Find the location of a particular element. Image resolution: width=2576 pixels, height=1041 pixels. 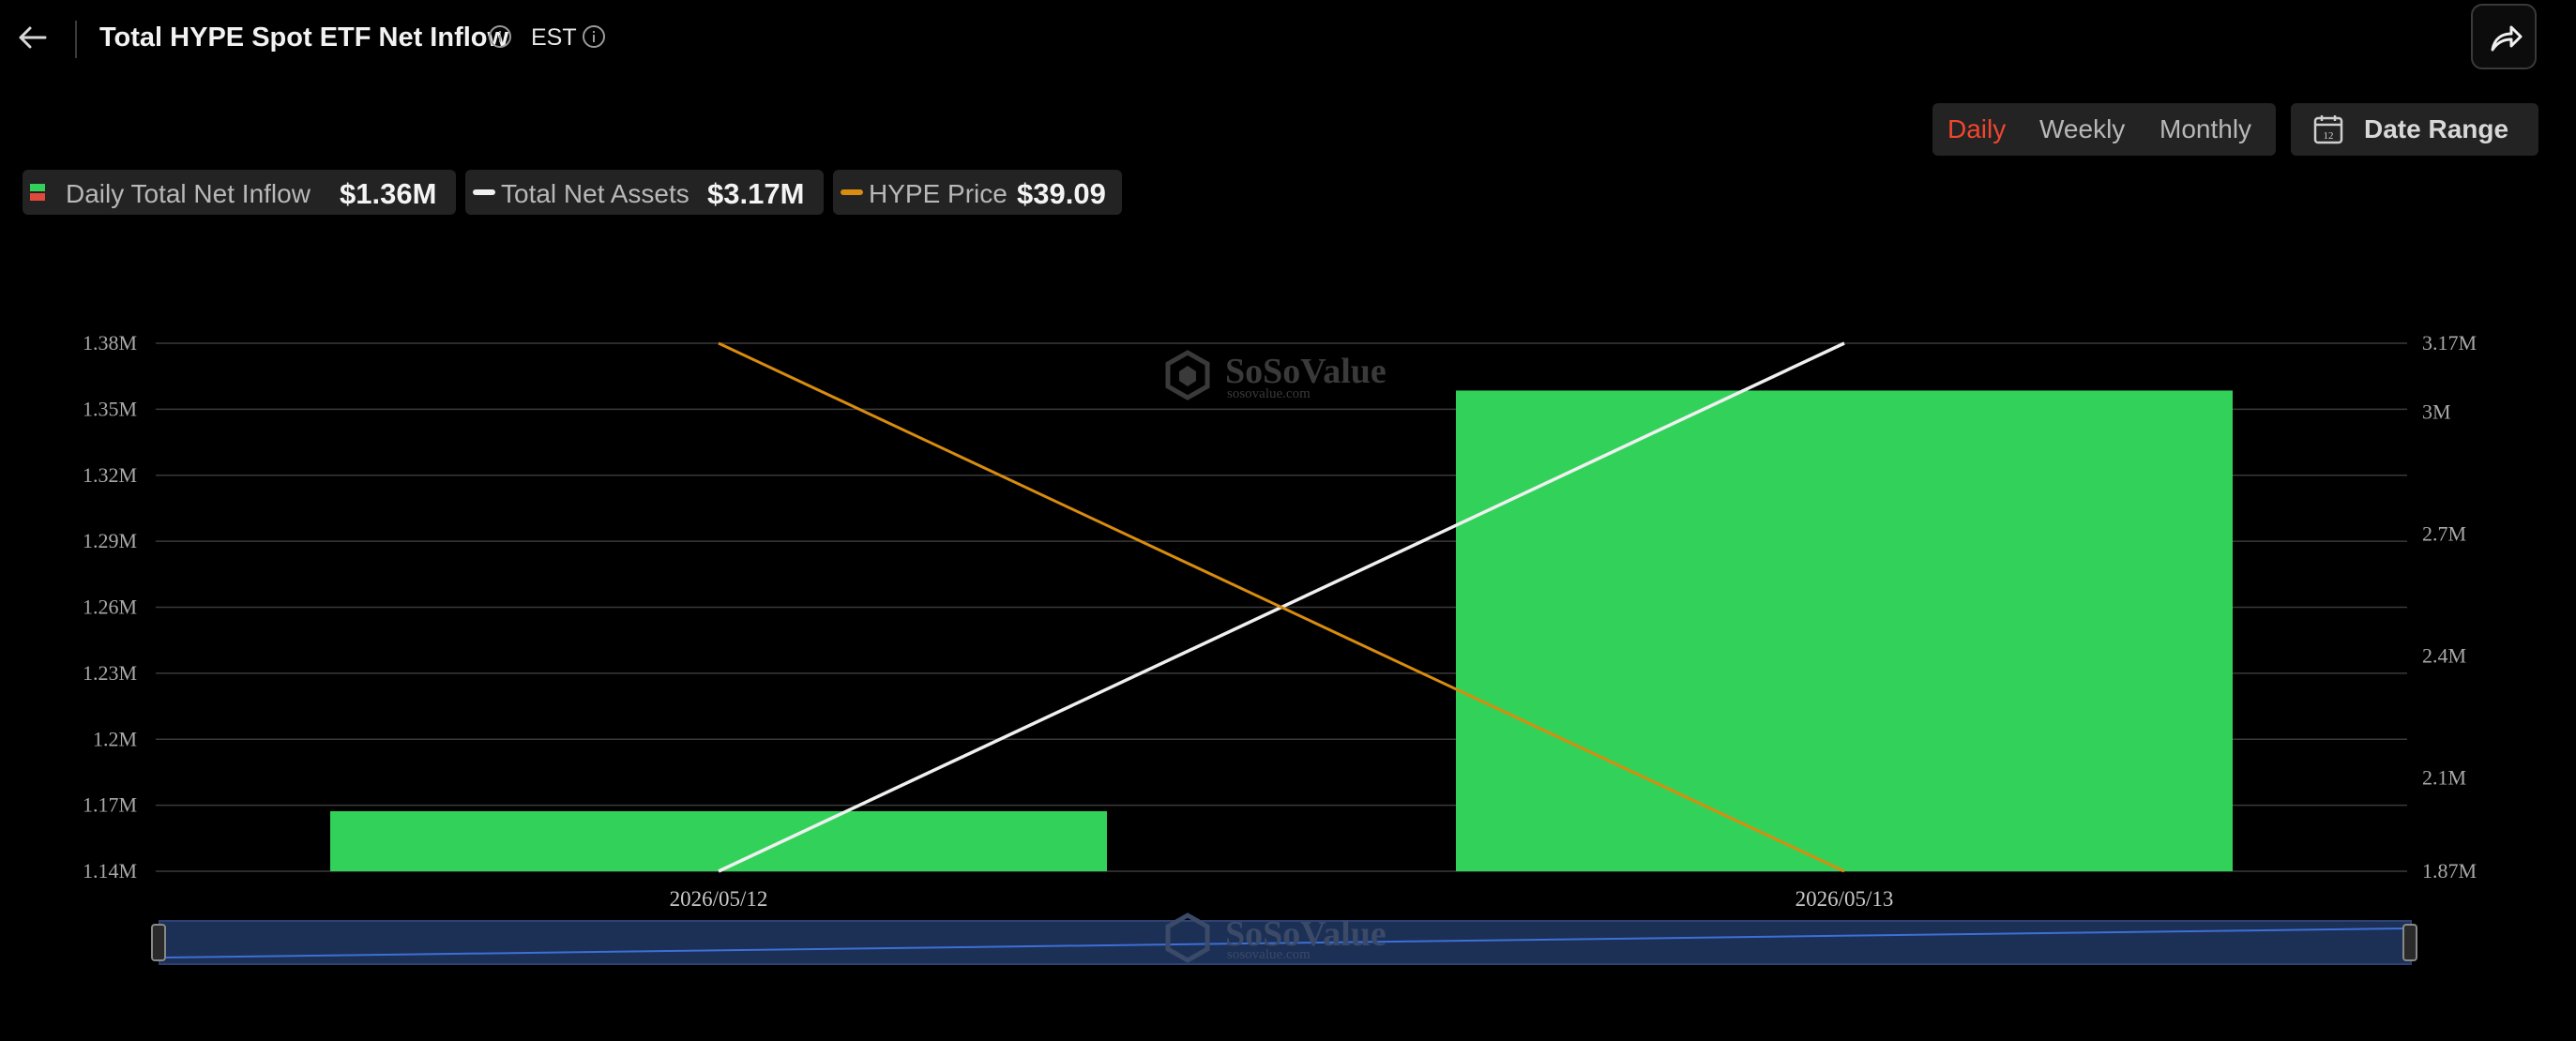

left-axis-tick-label: 1.23M is located at coordinates (110, 673).